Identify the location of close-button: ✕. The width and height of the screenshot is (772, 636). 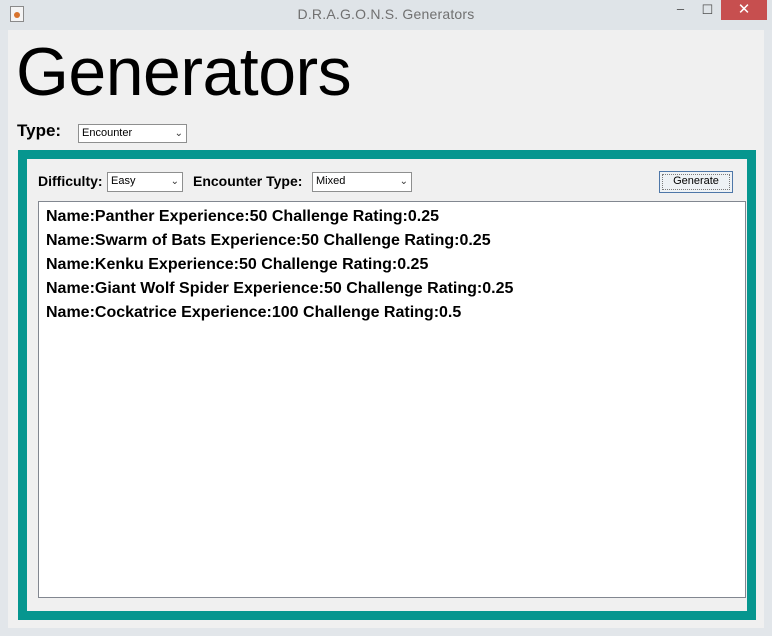
(744, 10).